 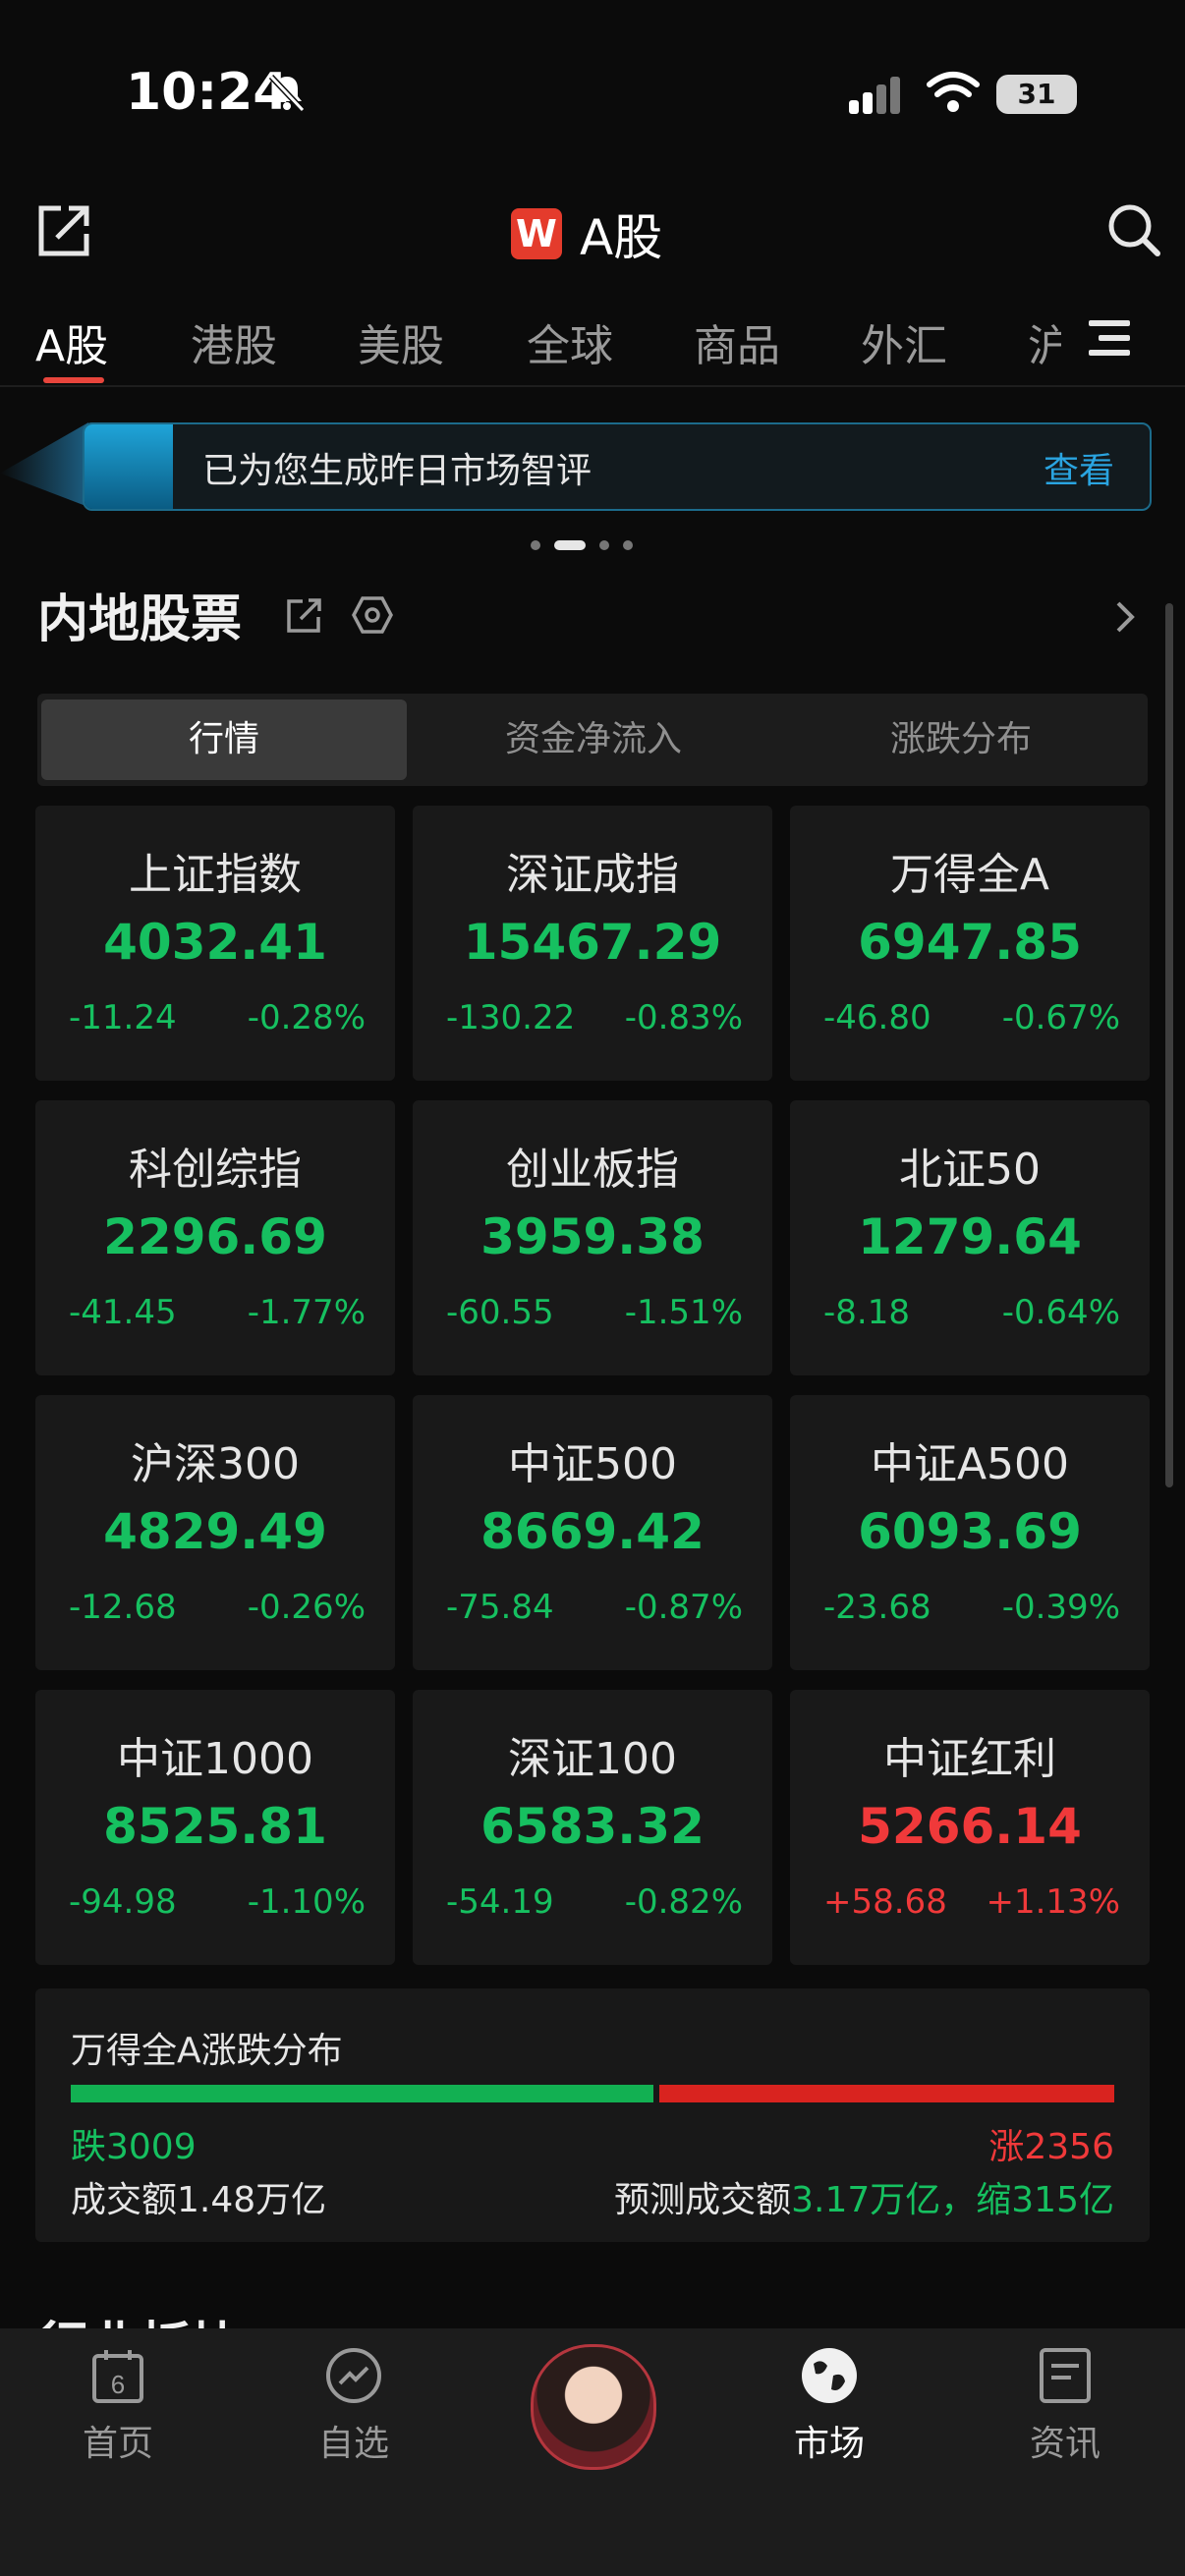 What do you see at coordinates (123, 1902) in the screenshot?
I see `index-change: -94.98` at bounding box center [123, 1902].